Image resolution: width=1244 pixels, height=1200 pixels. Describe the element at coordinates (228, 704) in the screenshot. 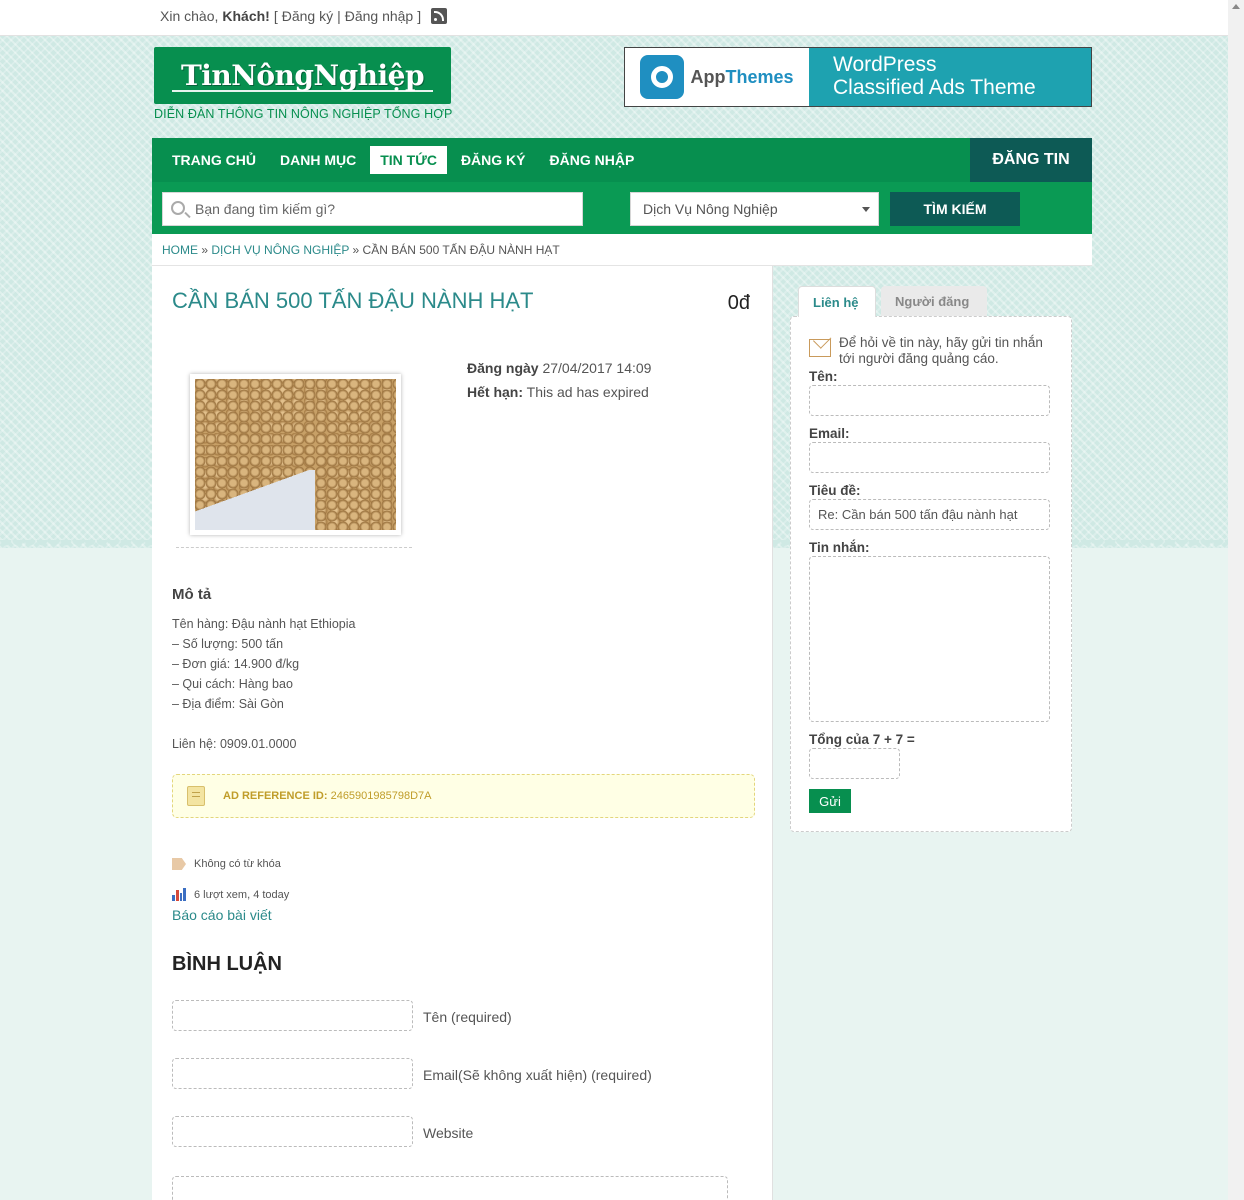

I see `description-line: – Địa điểm: Sài Gòn` at that location.